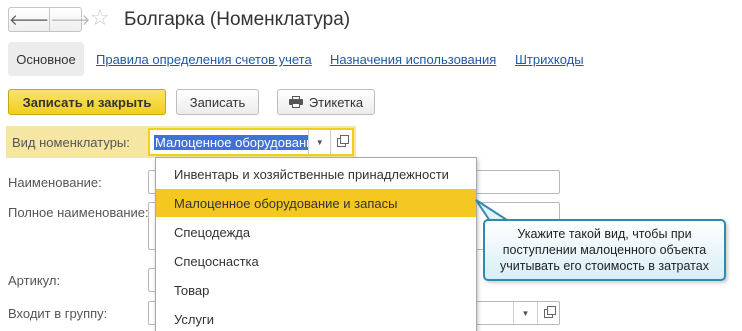 Image resolution: width=742 pixels, height=331 pixels. What do you see at coordinates (316, 203) in the screenshot?
I see `list-item-selected: Малоценное оборудование и запасы` at bounding box center [316, 203].